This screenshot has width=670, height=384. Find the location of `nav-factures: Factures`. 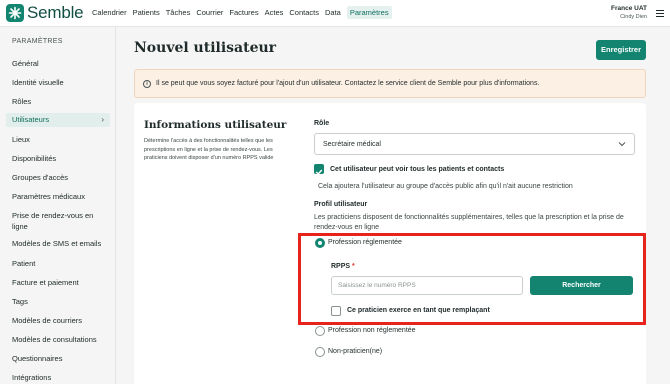

nav-factures: Factures is located at coordinates (243, 13).